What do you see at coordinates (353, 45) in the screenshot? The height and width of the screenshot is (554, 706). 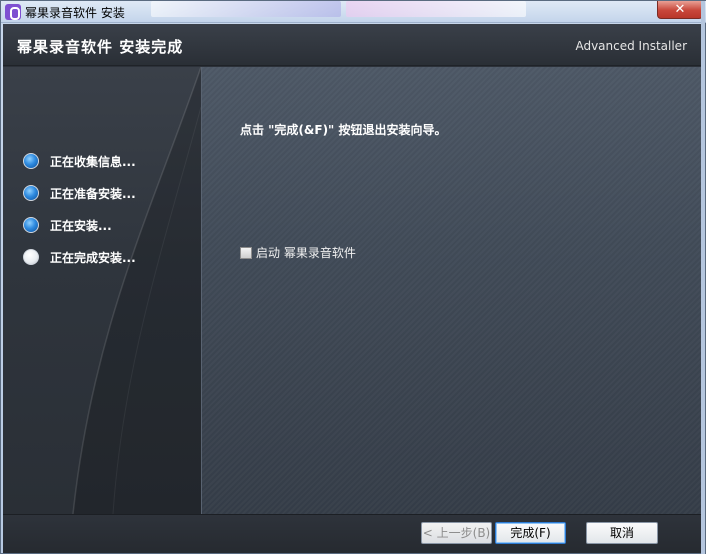 I see `installer-header: 幂果录音软件 安装完成 Advanced Installer` at bounding box center [353, 45].